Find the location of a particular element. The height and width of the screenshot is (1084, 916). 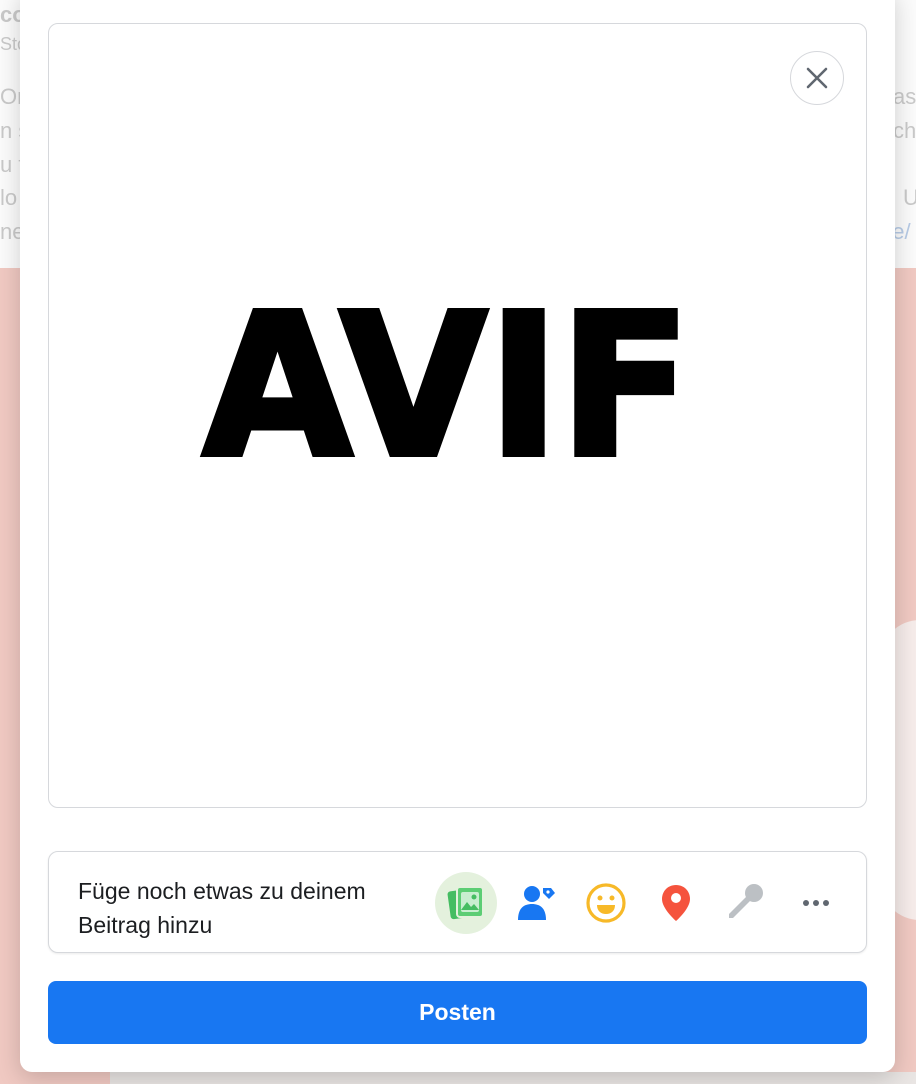

close-icon is located at coordinates (817, 78).